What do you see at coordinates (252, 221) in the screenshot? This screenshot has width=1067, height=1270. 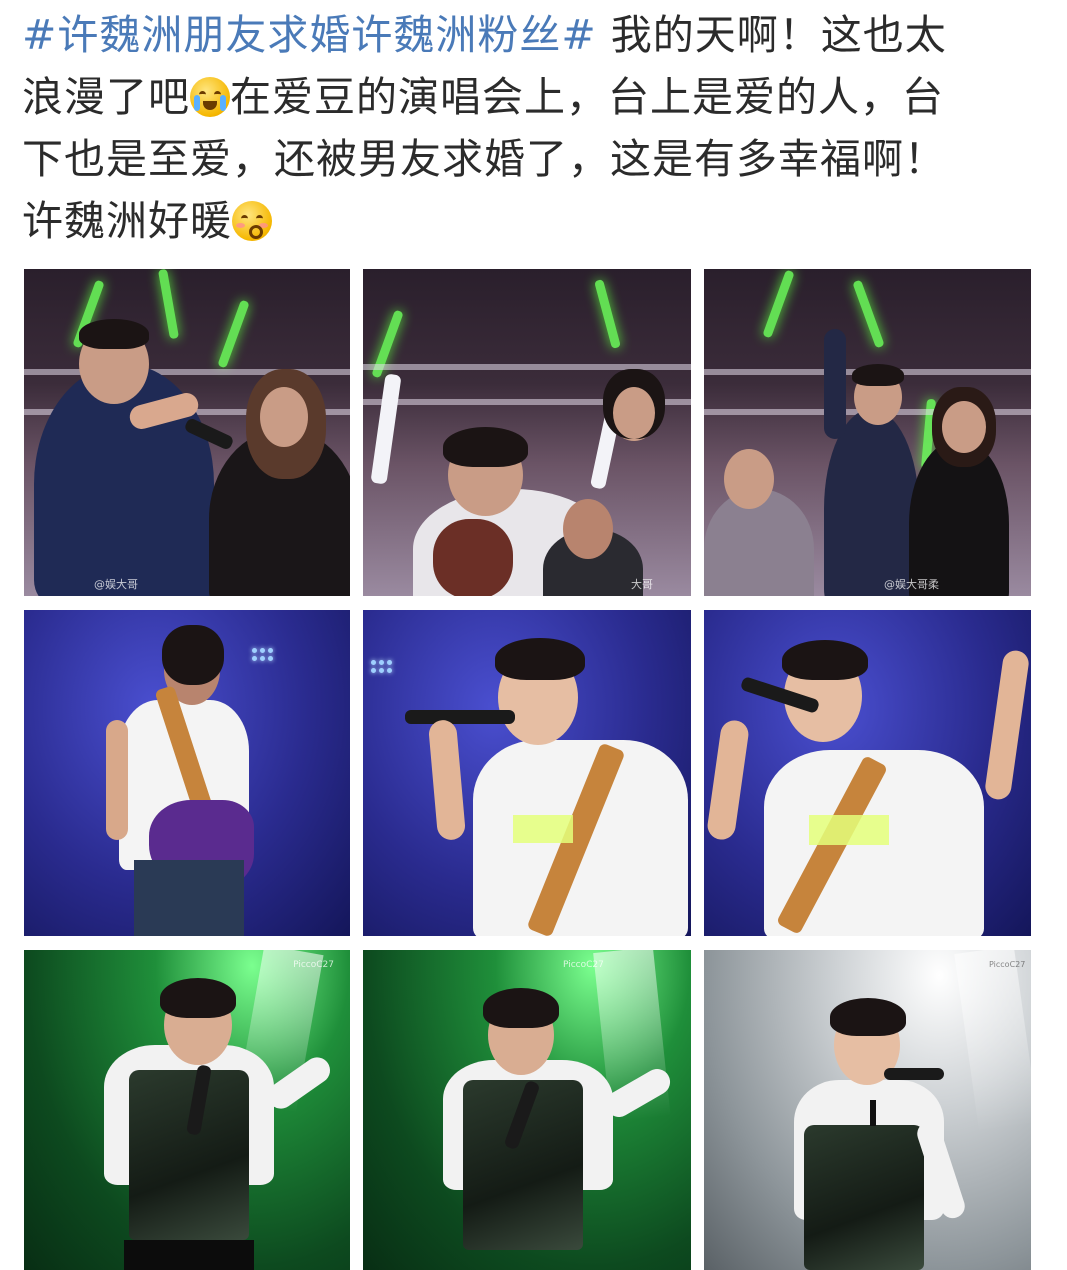 I see `kissing-face-emoji-icon` at bounding box center [252, 221].